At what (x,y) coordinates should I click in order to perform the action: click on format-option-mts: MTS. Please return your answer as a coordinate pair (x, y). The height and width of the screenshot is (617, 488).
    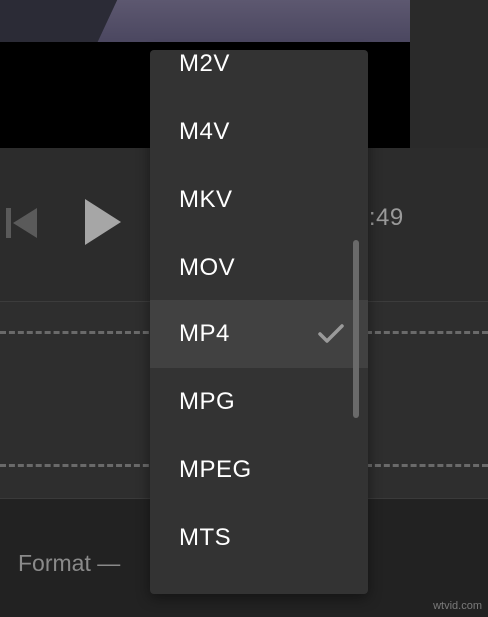
    Looking at the image, I should click on (259, 538).